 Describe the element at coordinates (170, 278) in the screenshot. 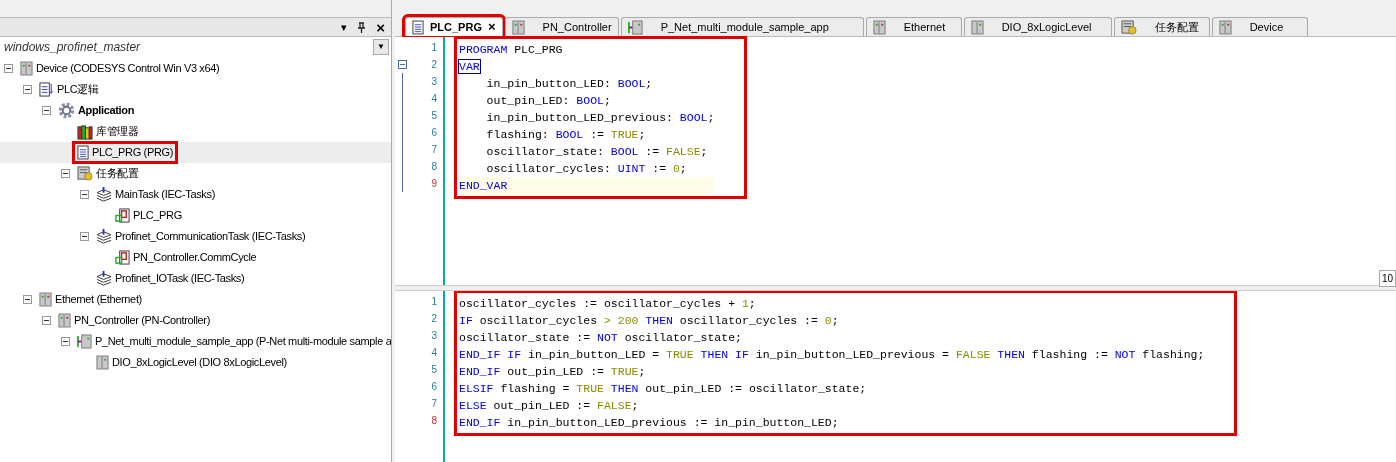

I see `tree-item: Profinet_IOTask (IEC-Tasks)` at that location.